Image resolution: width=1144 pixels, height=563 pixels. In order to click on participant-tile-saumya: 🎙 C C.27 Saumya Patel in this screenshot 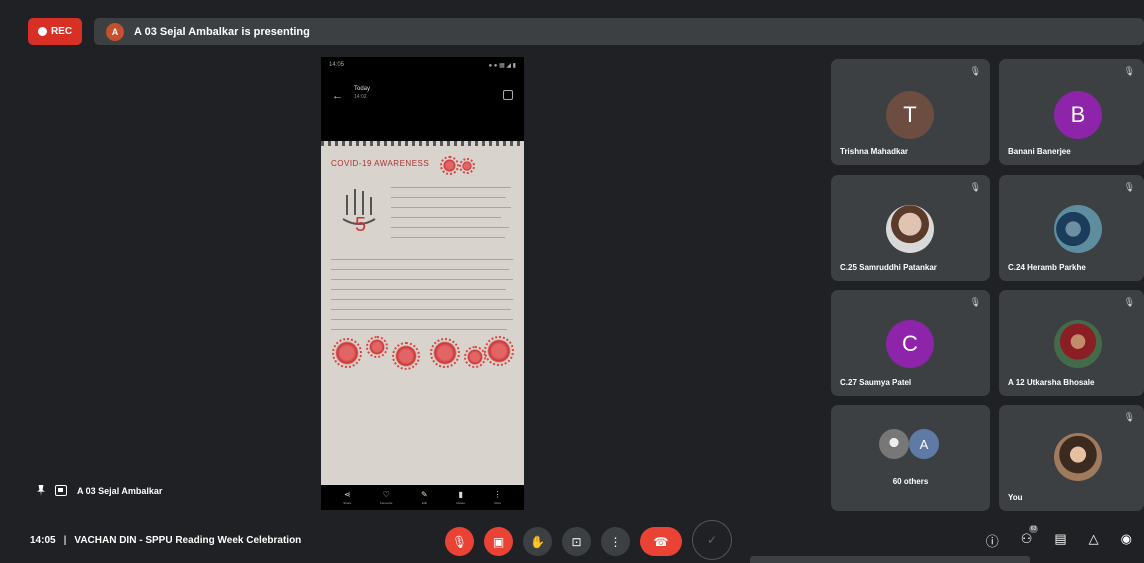, I will do `click(910, 343)`.